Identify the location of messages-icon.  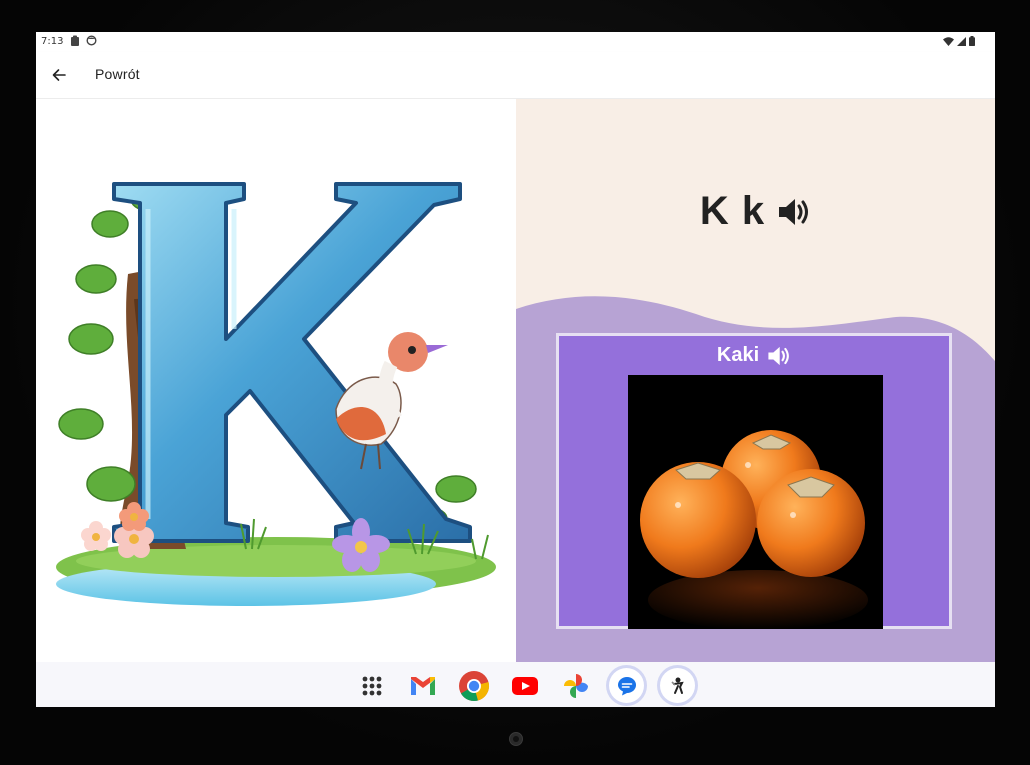
(626, 685).